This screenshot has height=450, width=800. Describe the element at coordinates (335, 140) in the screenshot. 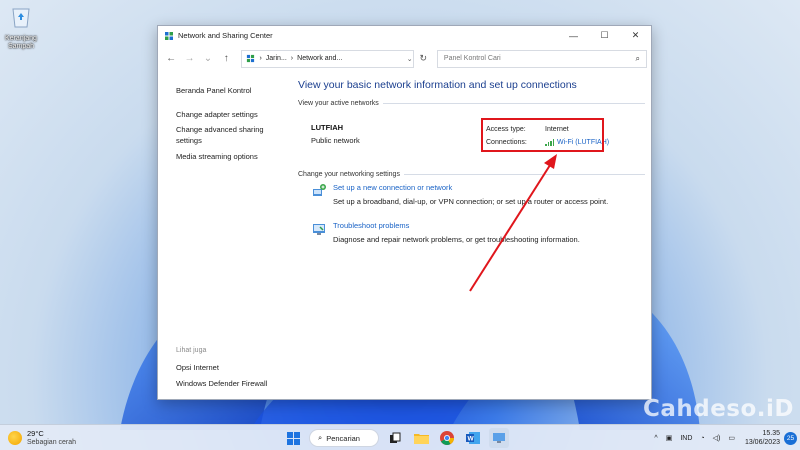

I see `network-type: Public network` at that location.